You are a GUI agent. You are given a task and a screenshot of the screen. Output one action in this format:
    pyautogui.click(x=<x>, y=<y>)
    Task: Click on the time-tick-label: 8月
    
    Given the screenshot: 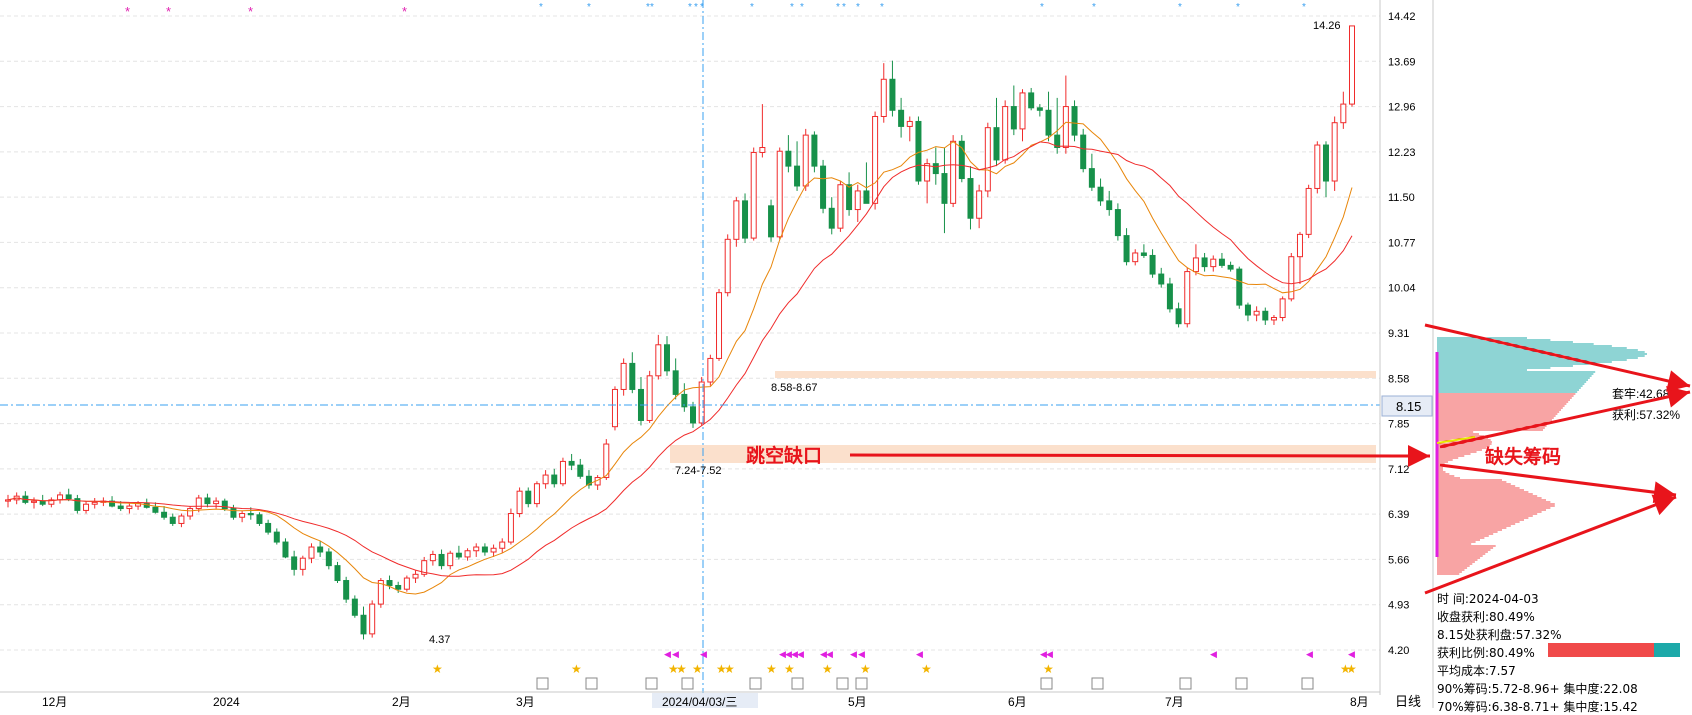 What is the action you would take?
    pyautogui.click(x=1359, y=701)
    